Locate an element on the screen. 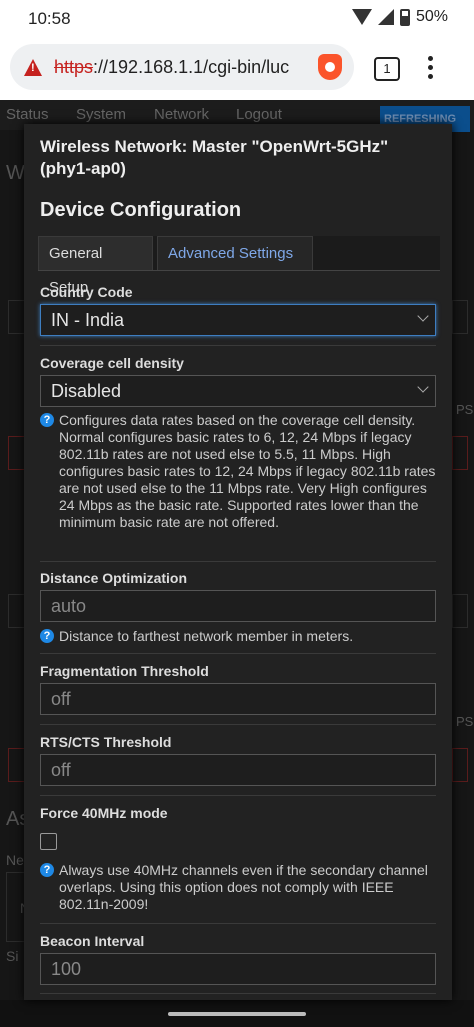  force-40mhz-checkbox is located at coordinates (48, 841).